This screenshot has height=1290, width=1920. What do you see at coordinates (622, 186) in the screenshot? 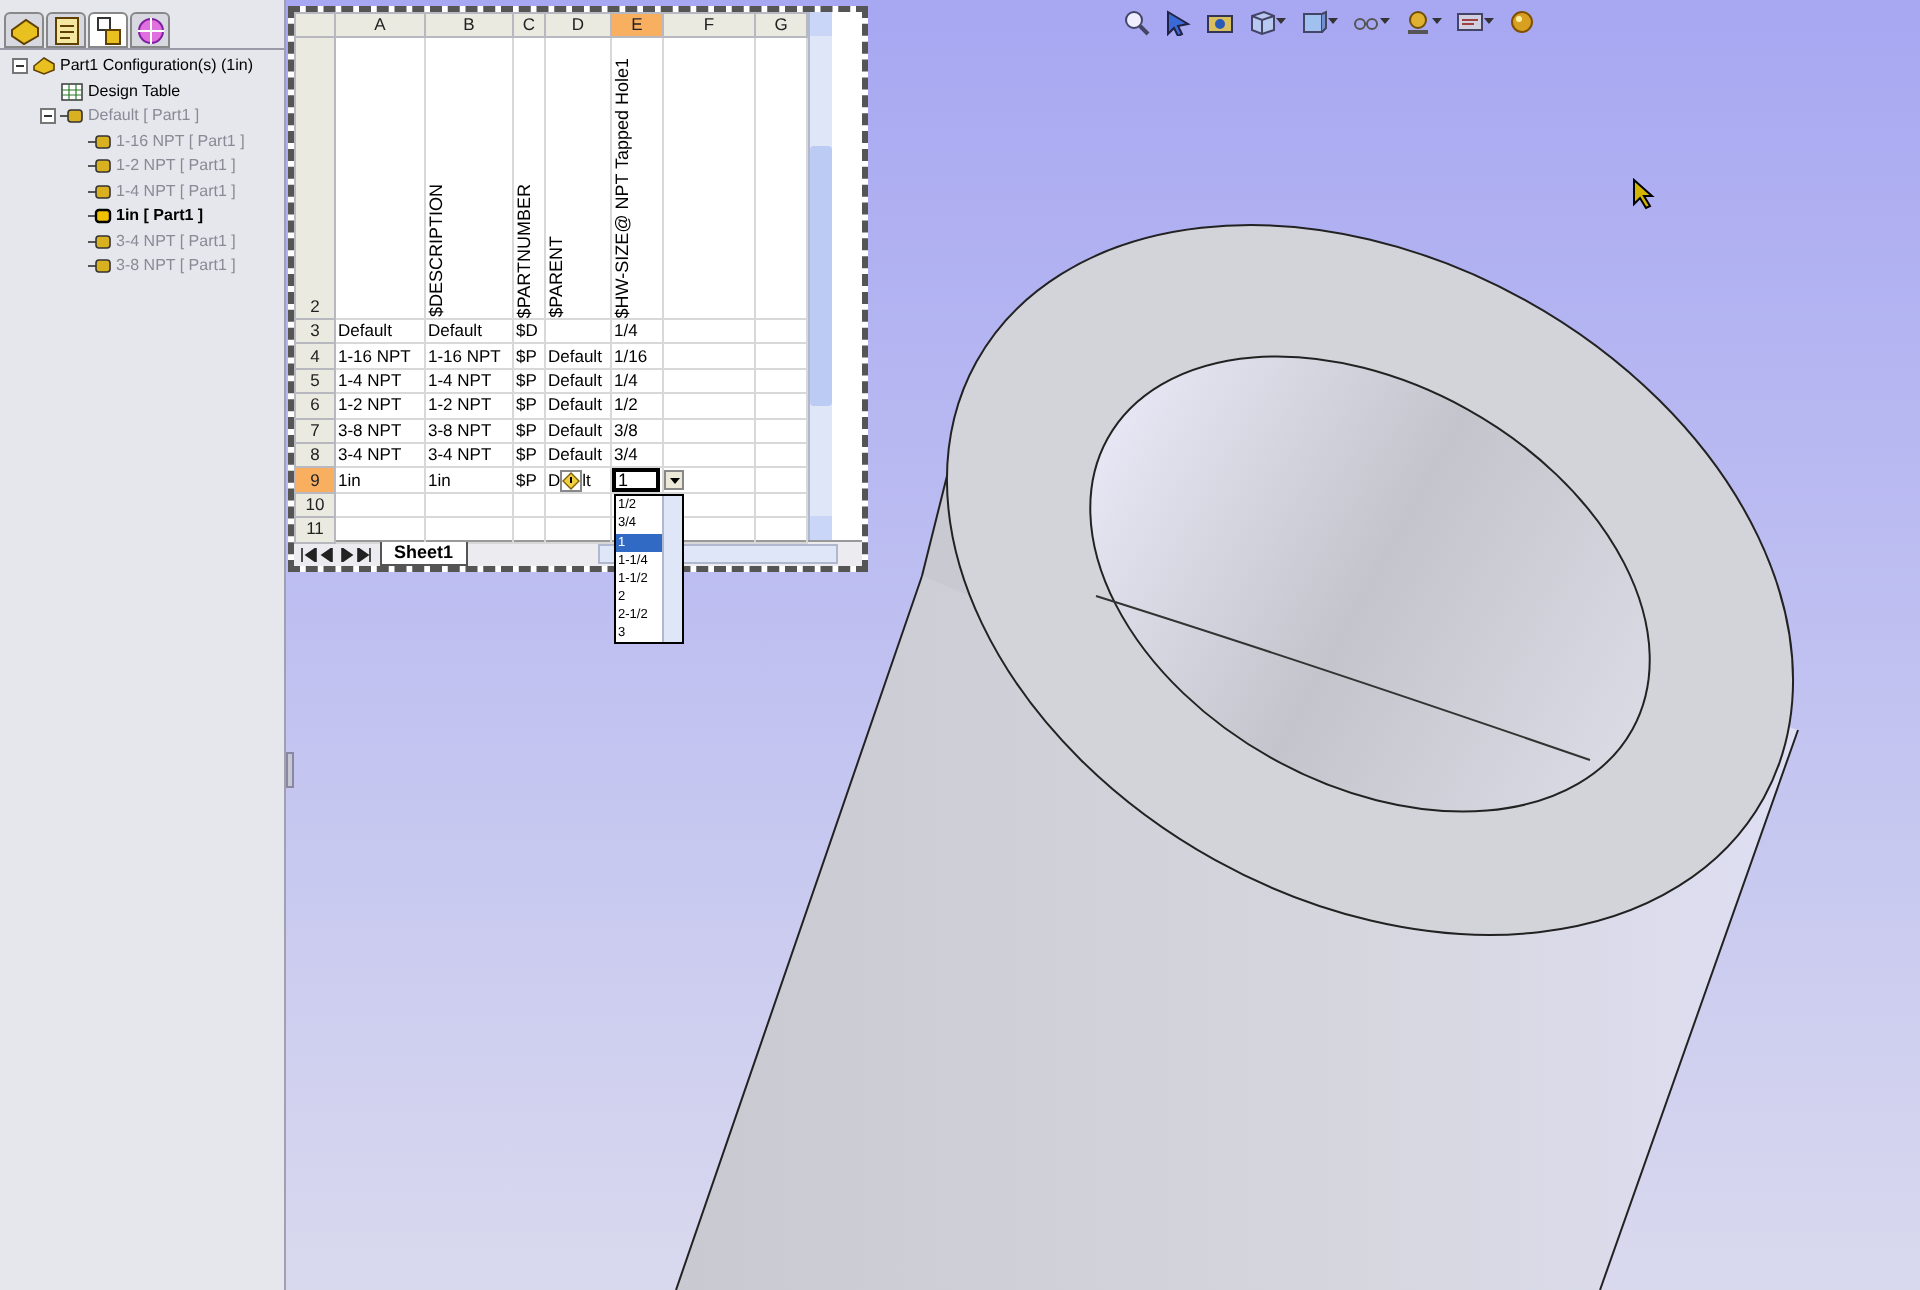
I see `table-cell-text: $HW-SIZE@ NPT Tapped Hole1` at bounding box center [622, 186].